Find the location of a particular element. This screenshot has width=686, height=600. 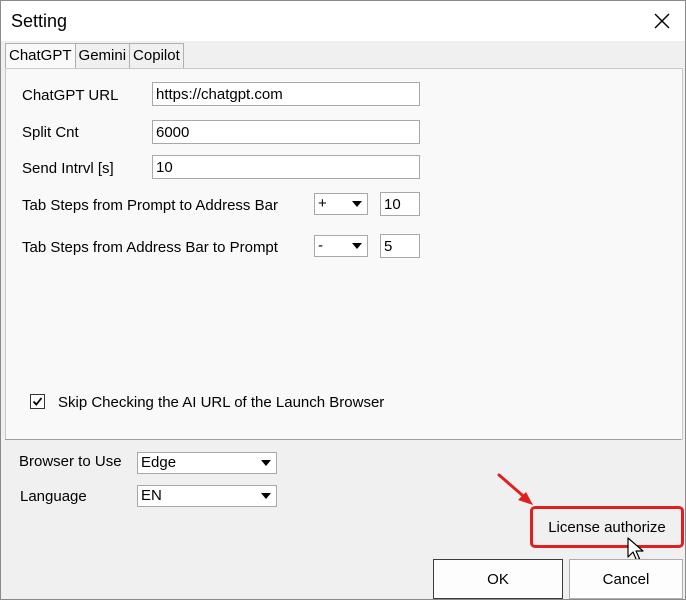

tab-copilot: Copilot is located at coordinates (156, 55).